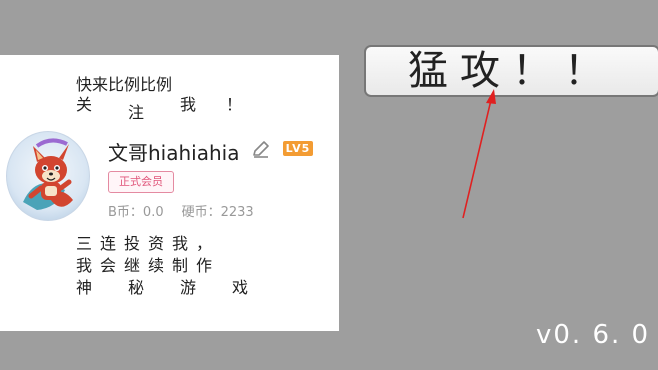 The height and width of the screenshot is (370, 658). I want to click on intro-char: 关, so click(84, 104).